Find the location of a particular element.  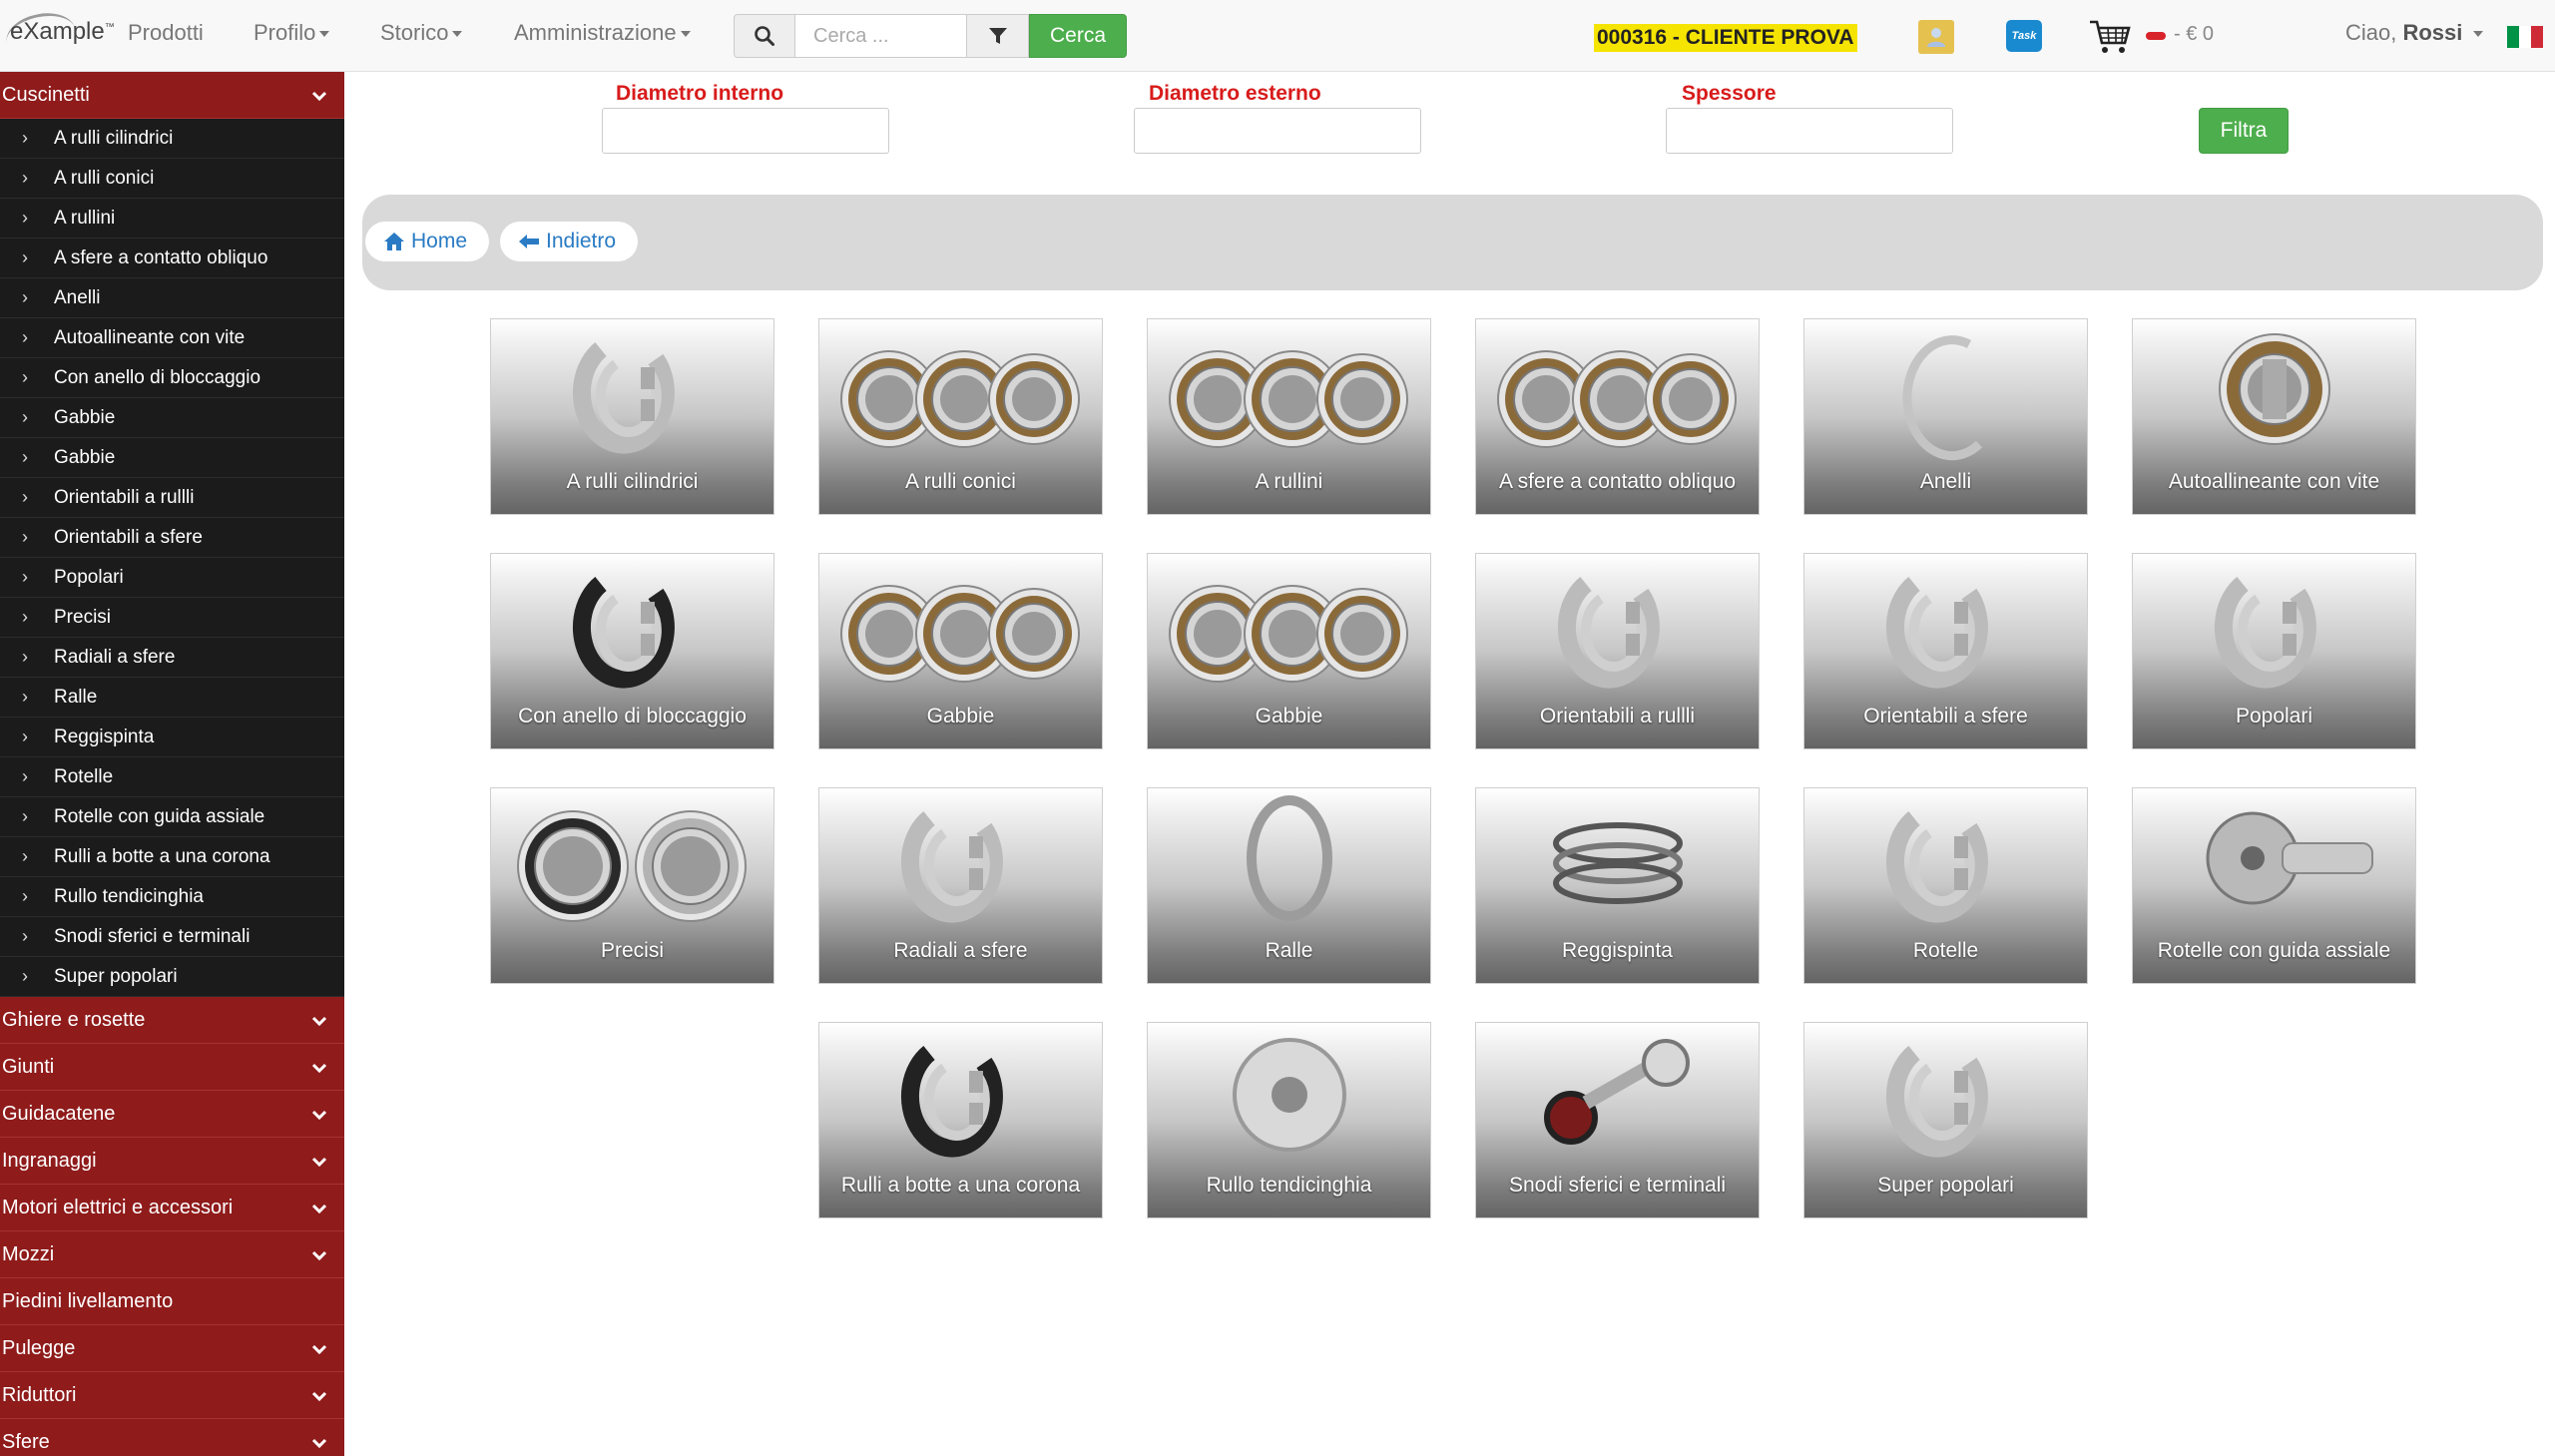

category-tile: A sfere a contatto obliquo is located at coordinates (1617, 416).